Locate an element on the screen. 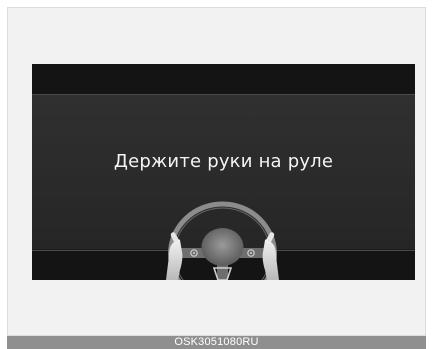 The height and width of the screenshot is (349, 432). steering-wheel-with-hands-icon is located at coordinates (222, 240).